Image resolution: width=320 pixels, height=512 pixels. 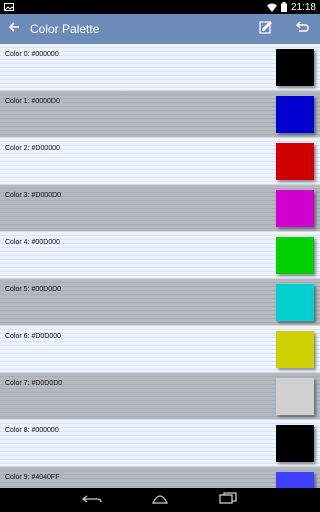 I want to click on nav-home-button, so click(x=160, y=500).